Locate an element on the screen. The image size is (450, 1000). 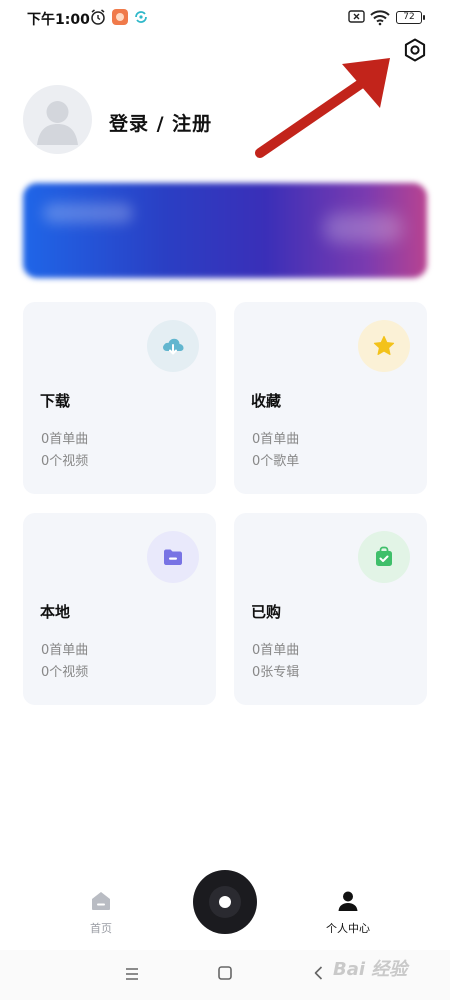
sim-x-icon is located at coordinates (356, 16).